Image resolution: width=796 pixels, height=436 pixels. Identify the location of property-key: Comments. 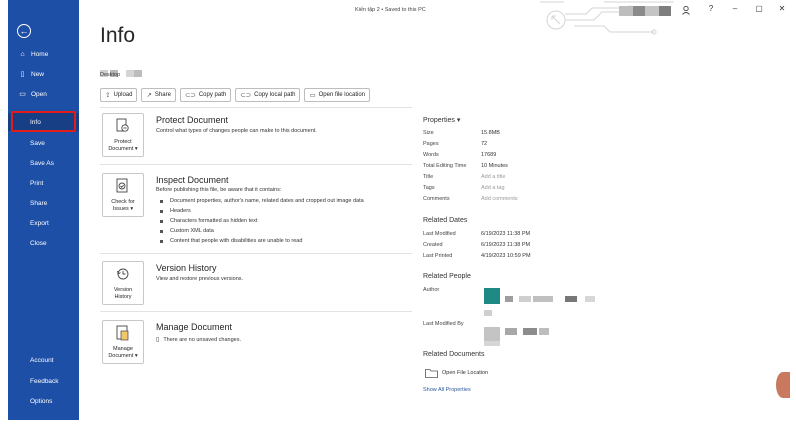
(436, 199).